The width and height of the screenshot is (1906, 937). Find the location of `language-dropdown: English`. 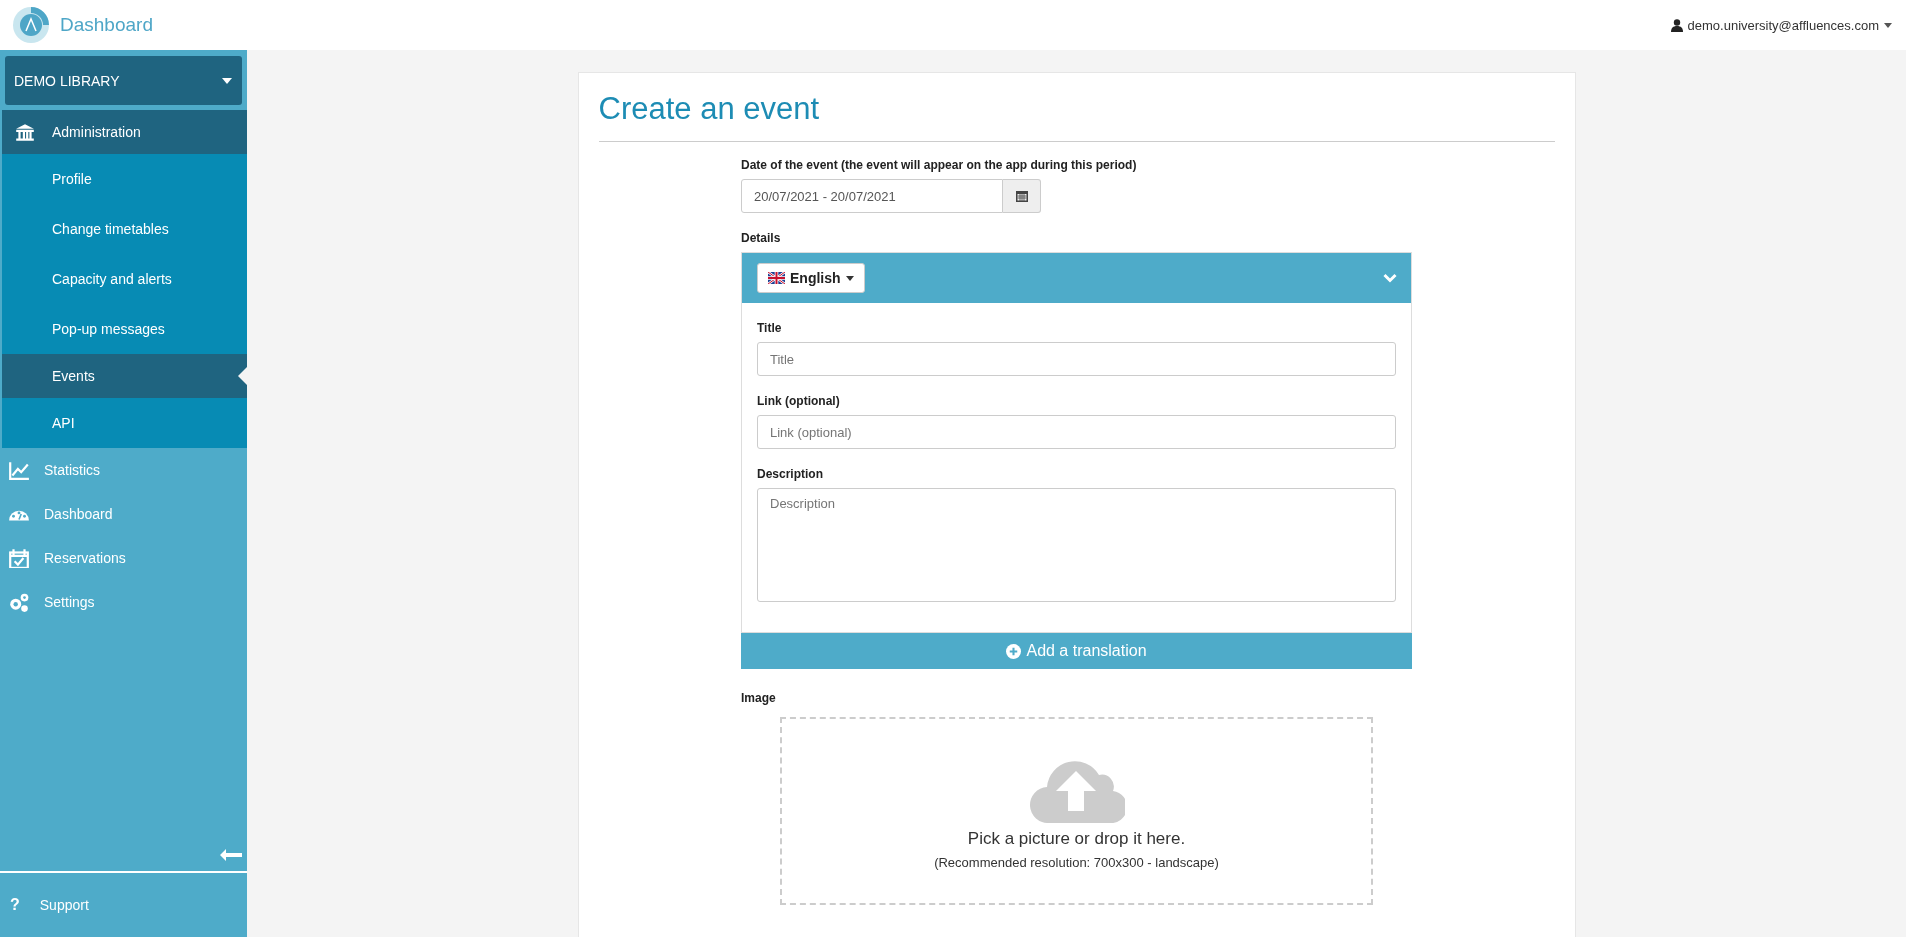

language-dropdown: English is located at coordinates (811, 278).